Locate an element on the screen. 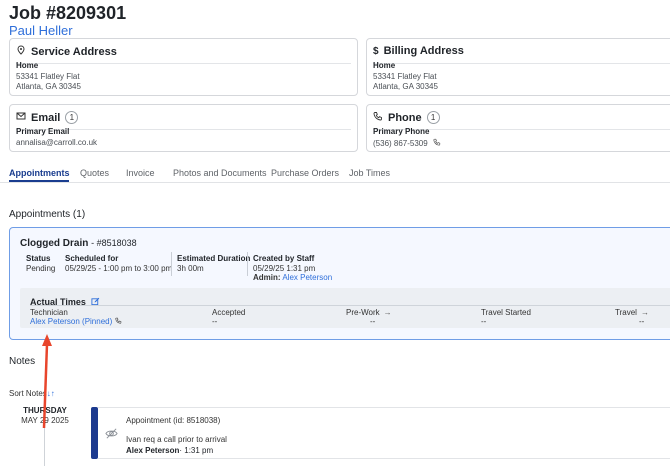 The width and height of the screenshot is (670, 472). phone-header: Phone 1 is located at coordinates (406, 117).